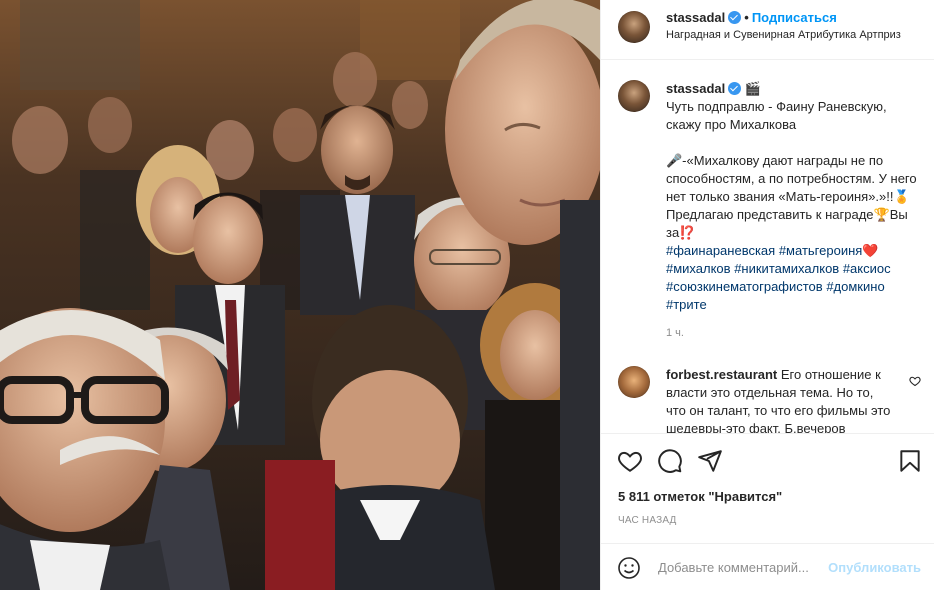 This screenshot has height=590, width=934. What do you see at coordinates (686, 304) in the screenshot?
I see `hashtag-link: #трите` at bounding box center [686, 304].